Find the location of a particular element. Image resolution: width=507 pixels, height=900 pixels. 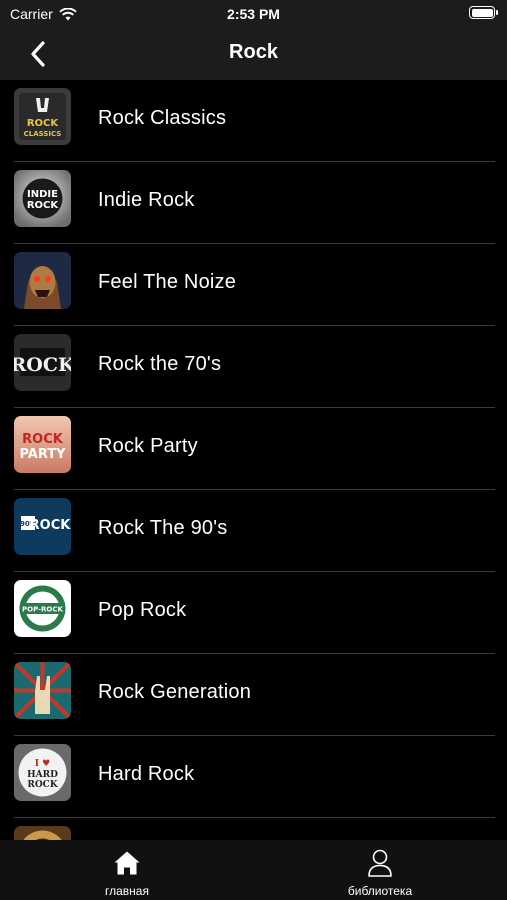

rock-90s-art: 90's ROCK is located at coordinates (42, 526).